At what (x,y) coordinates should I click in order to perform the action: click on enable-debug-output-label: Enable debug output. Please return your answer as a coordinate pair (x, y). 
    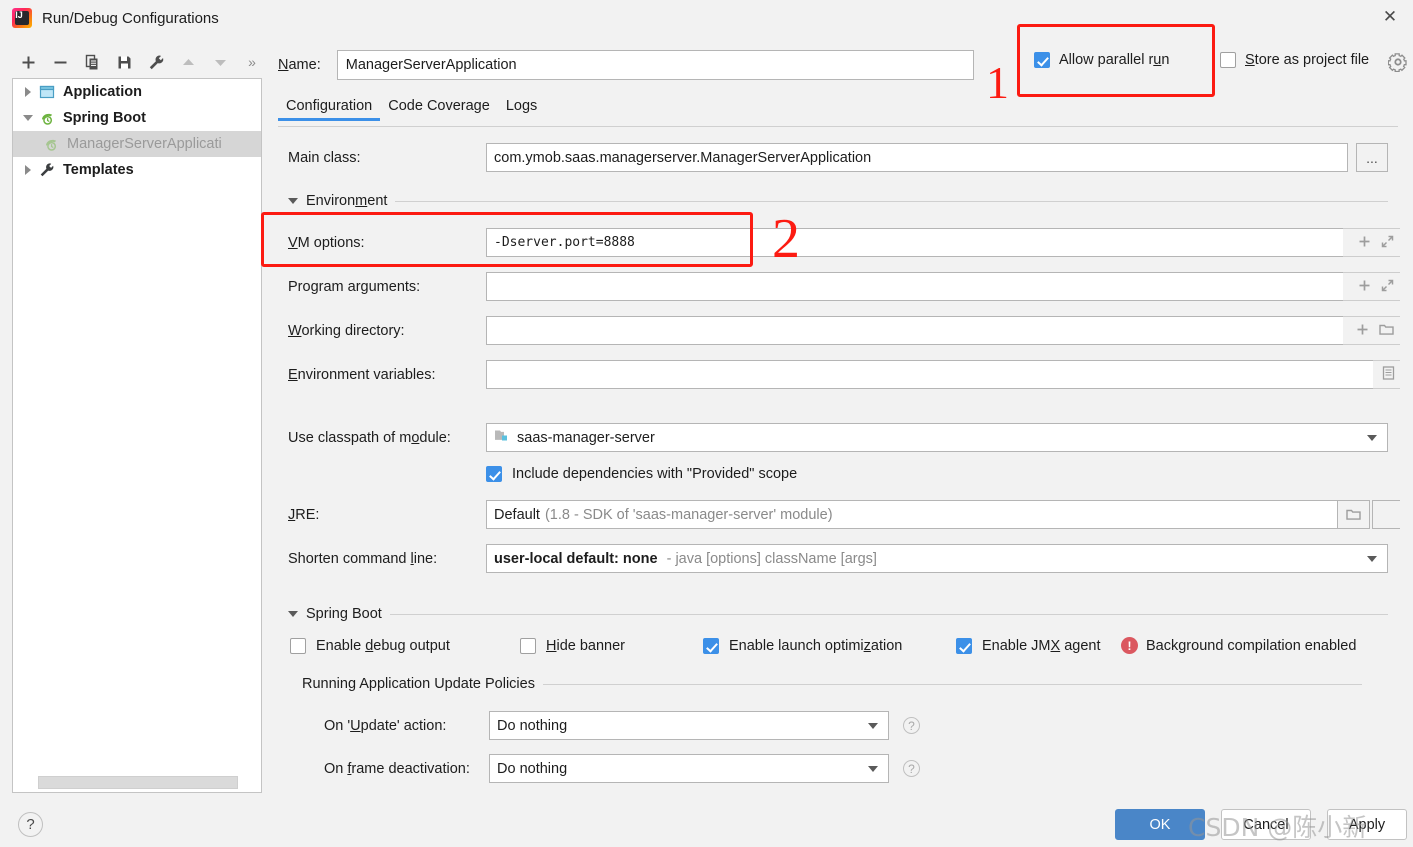
    Looking at the image, I should click on (383, 646).